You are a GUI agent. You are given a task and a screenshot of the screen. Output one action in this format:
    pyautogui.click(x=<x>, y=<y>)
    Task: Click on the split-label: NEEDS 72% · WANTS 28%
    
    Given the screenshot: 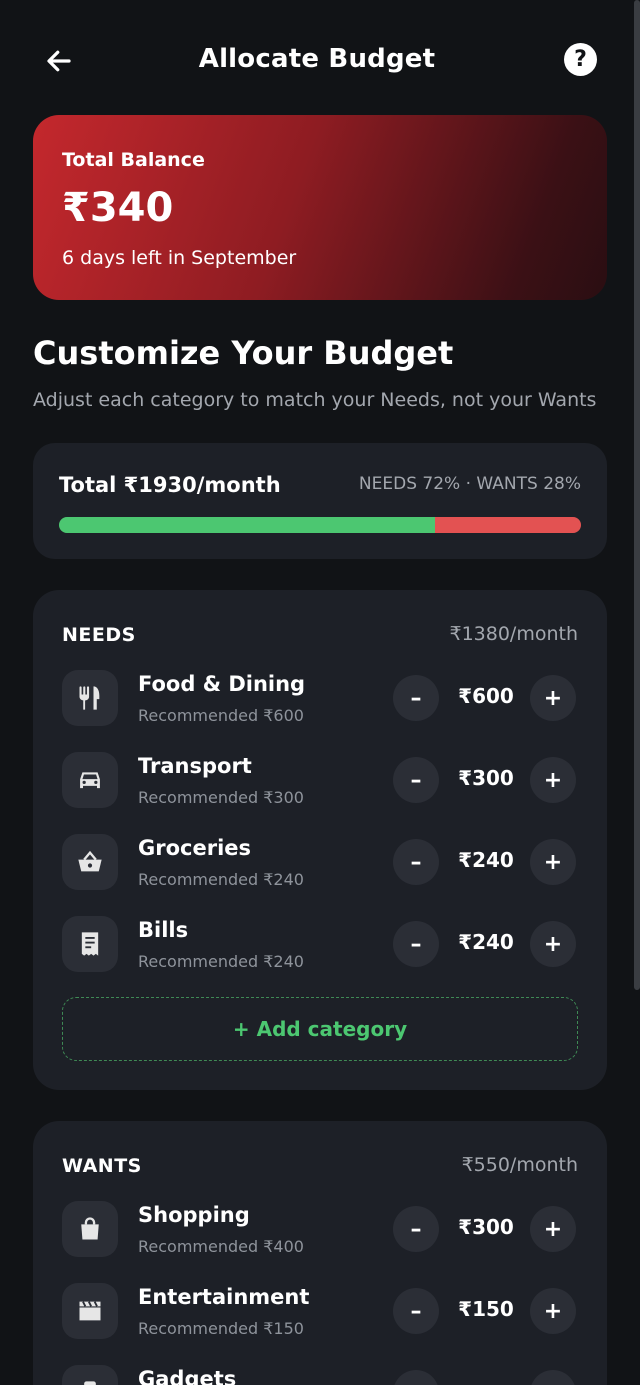 What is the action you would take?
    pyautogui.click(x=469, y=484)
    